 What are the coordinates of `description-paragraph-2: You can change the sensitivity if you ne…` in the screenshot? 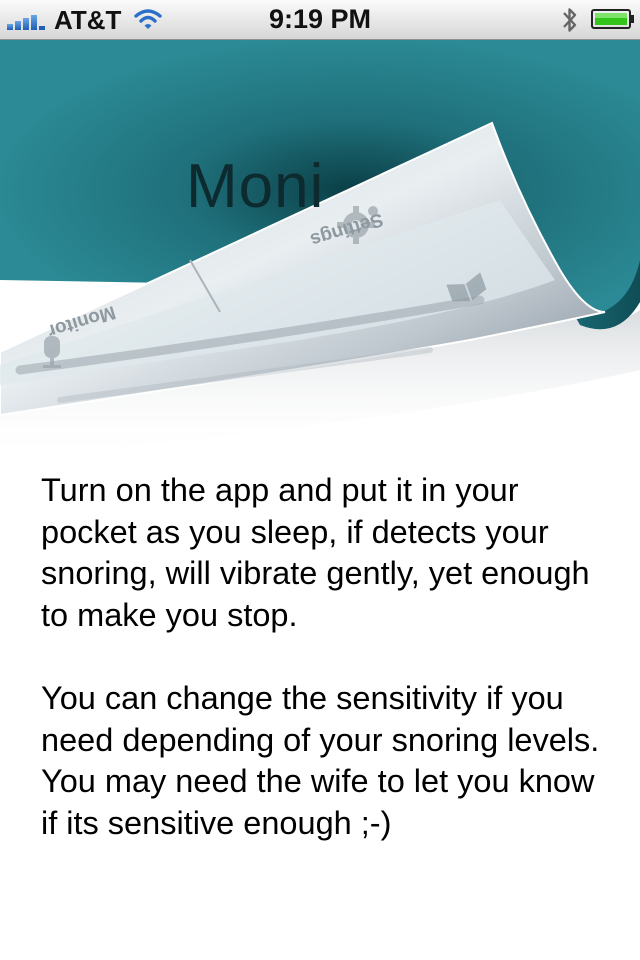 It's located at (320, 760).